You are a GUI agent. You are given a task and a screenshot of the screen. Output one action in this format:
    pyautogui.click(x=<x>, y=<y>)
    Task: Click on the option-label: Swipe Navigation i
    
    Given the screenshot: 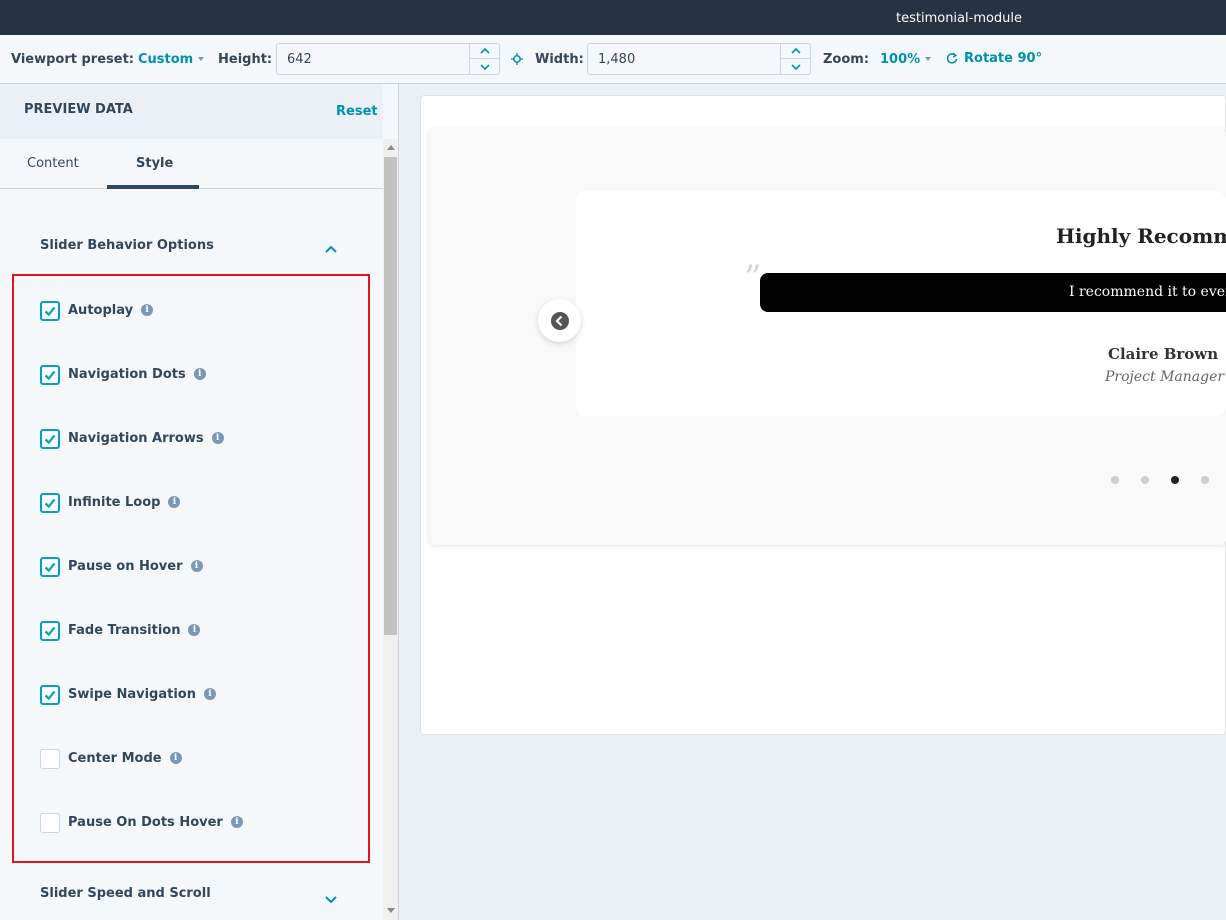 What is the action you would take?
    pyautogui.click(x=142, y=694)
    